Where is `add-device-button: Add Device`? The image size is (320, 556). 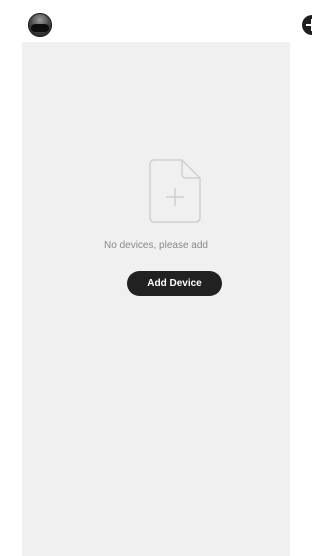 add-device-button: Add Device is located at coordinates (174, 283).